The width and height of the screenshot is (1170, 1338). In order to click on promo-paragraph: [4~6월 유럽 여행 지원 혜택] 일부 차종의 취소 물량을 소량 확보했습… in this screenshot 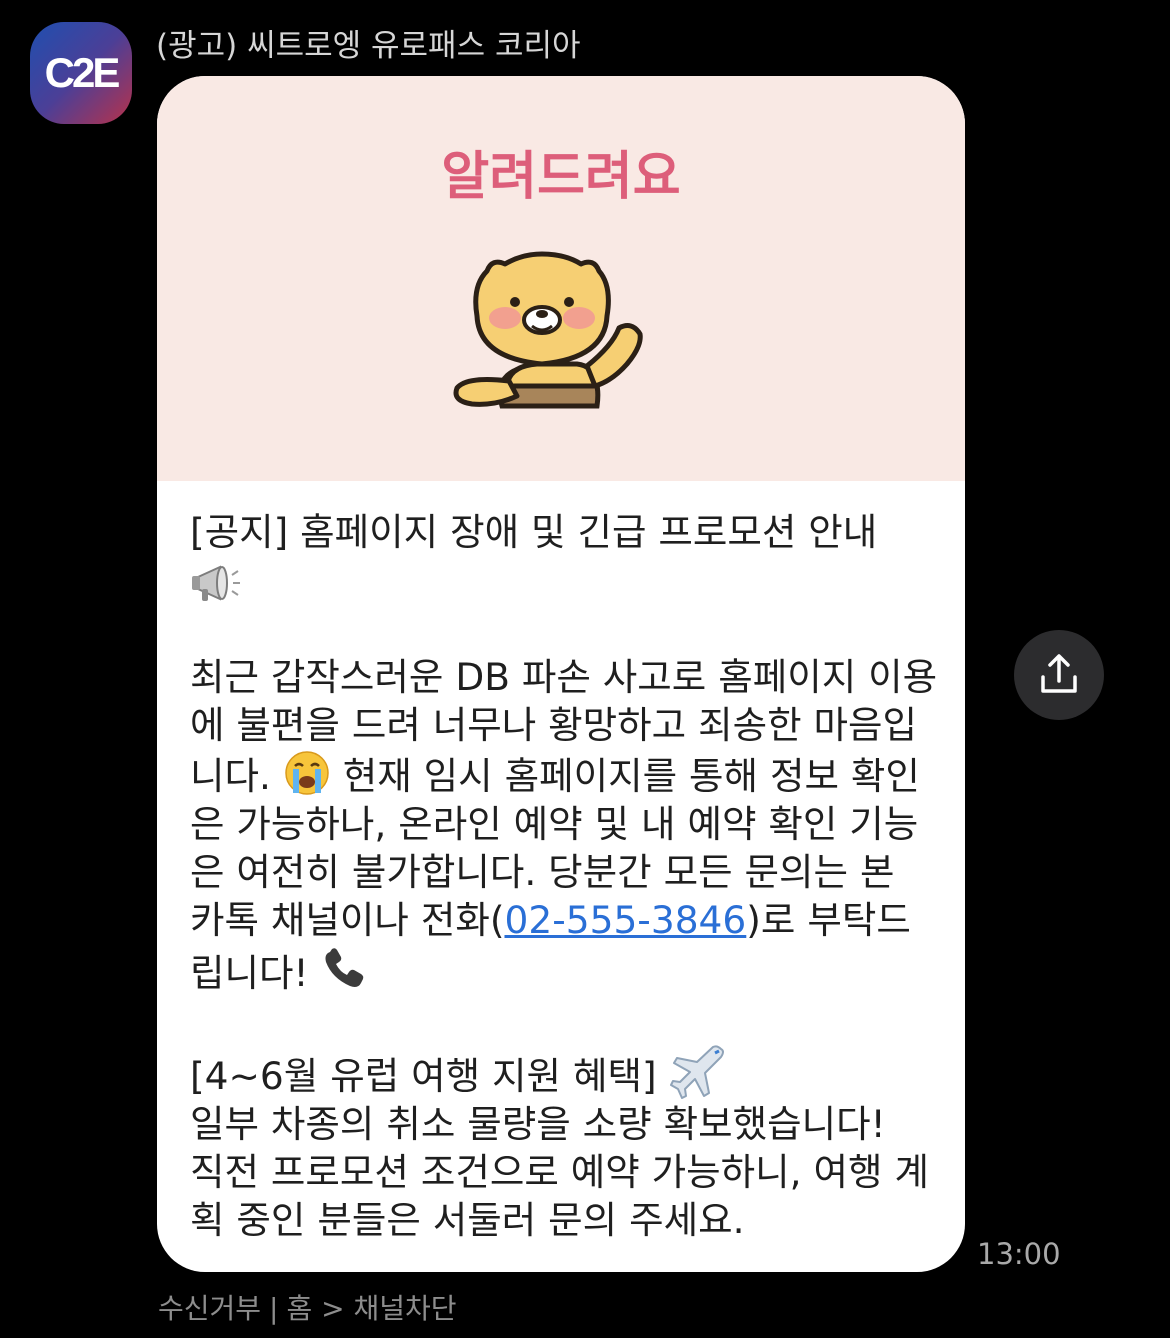, I will do `click(565, 1144)`.